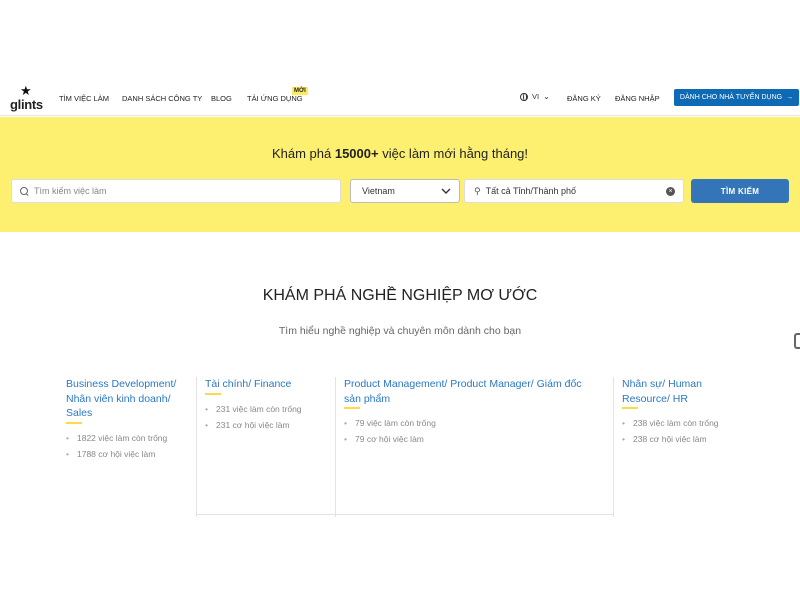  I want to click on opportunities-count: 79 cơ hội việc làm, so click(466, 439).